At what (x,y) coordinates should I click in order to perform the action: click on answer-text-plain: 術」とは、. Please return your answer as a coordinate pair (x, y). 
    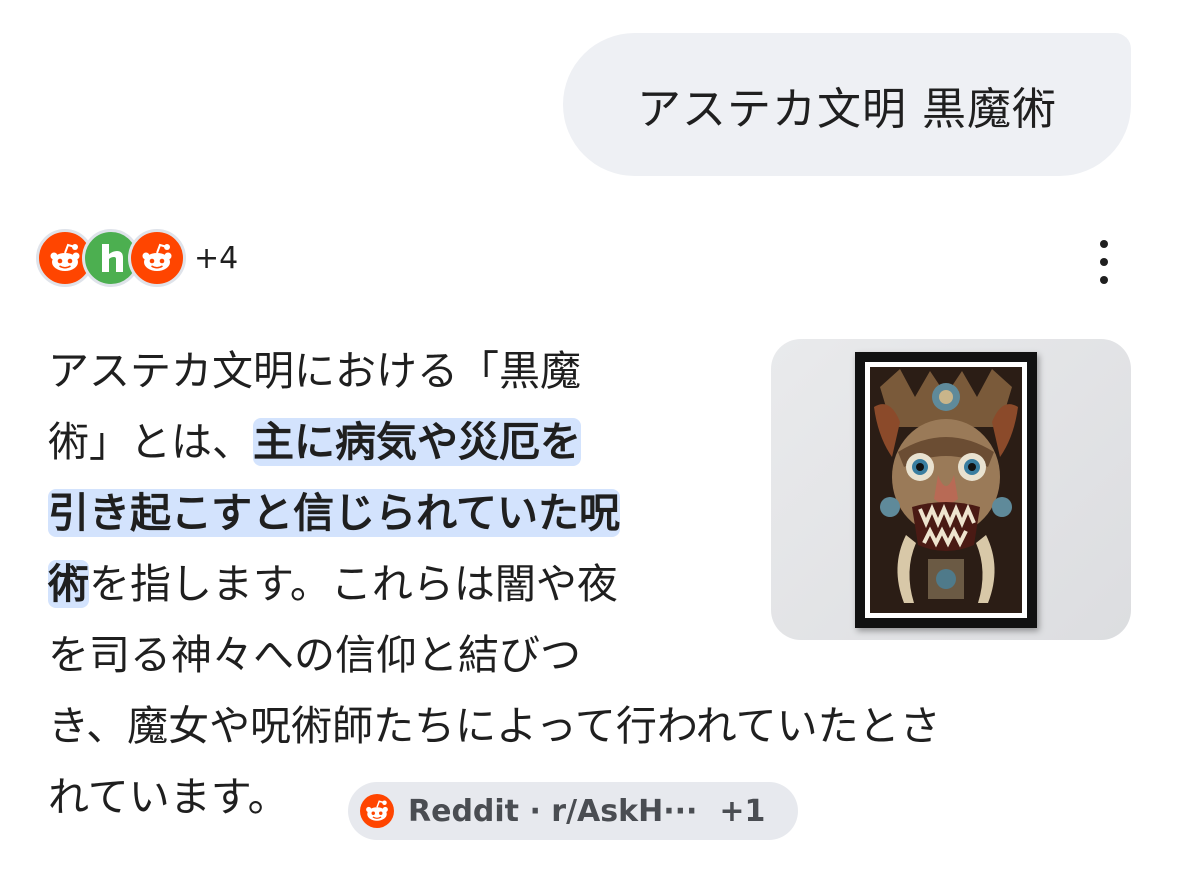
    Looking at the image, I should click on (150, 442).